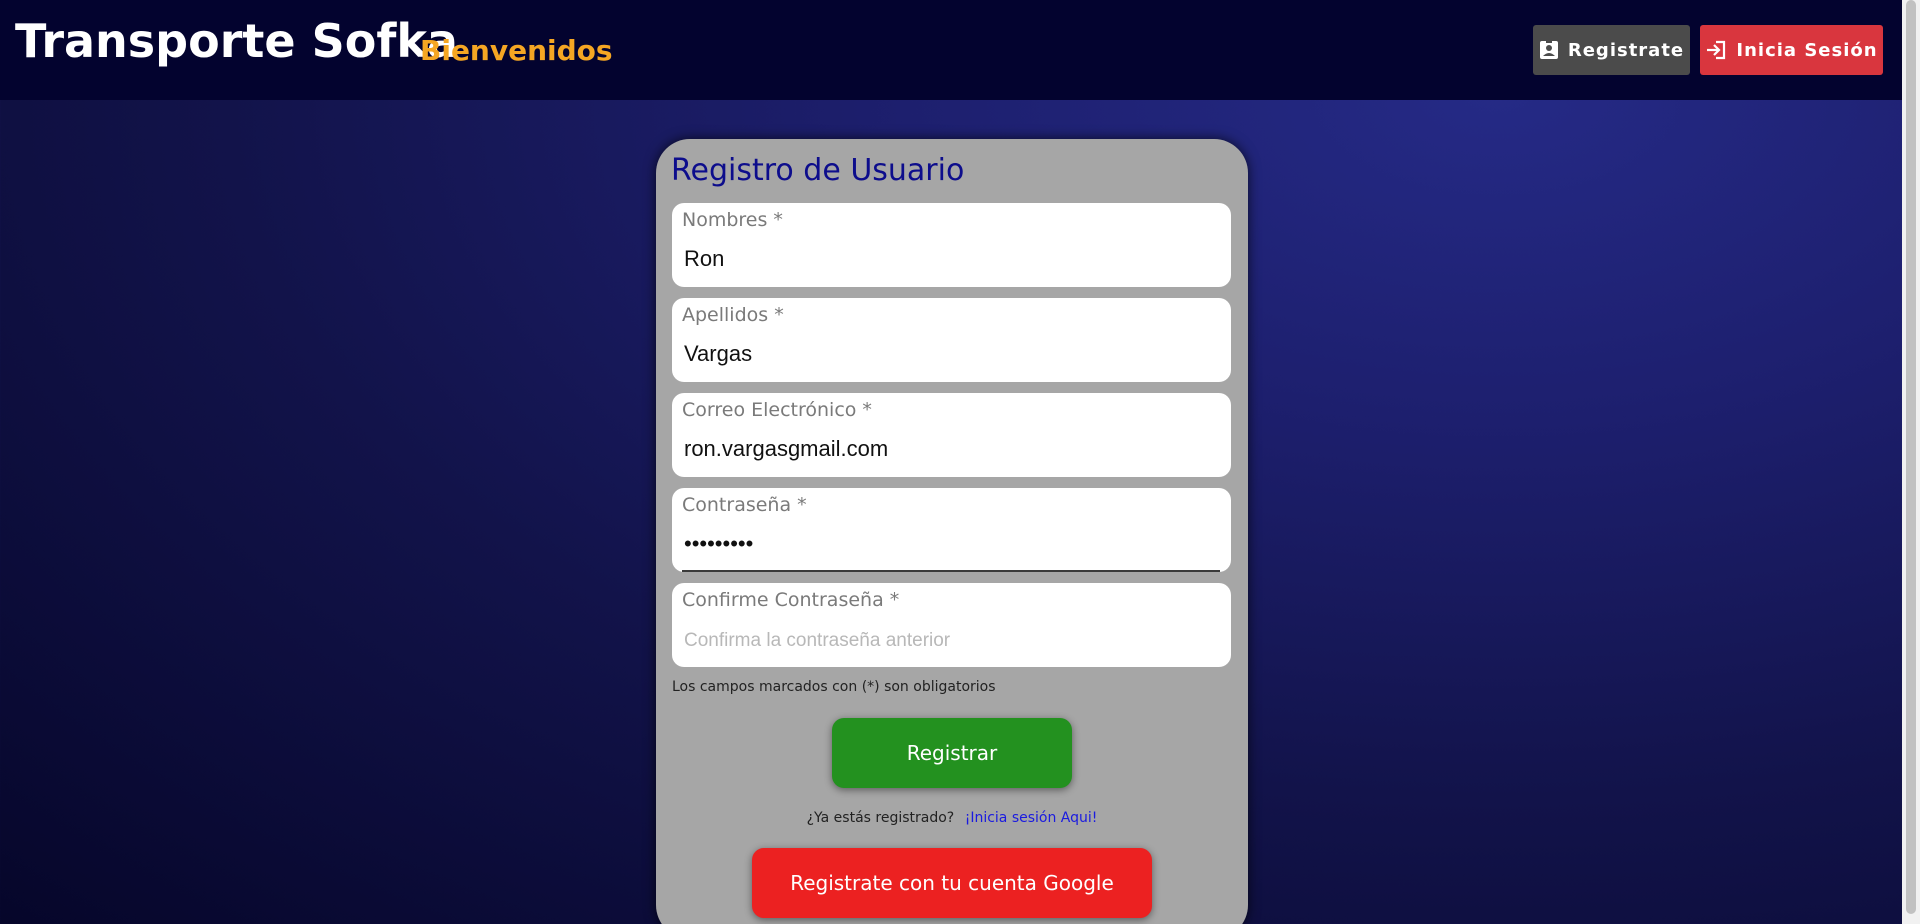 Image resolution: width=1920 pixels, height=924 pixels. I want to click on contact-badge-icon, so click(1549, 50).